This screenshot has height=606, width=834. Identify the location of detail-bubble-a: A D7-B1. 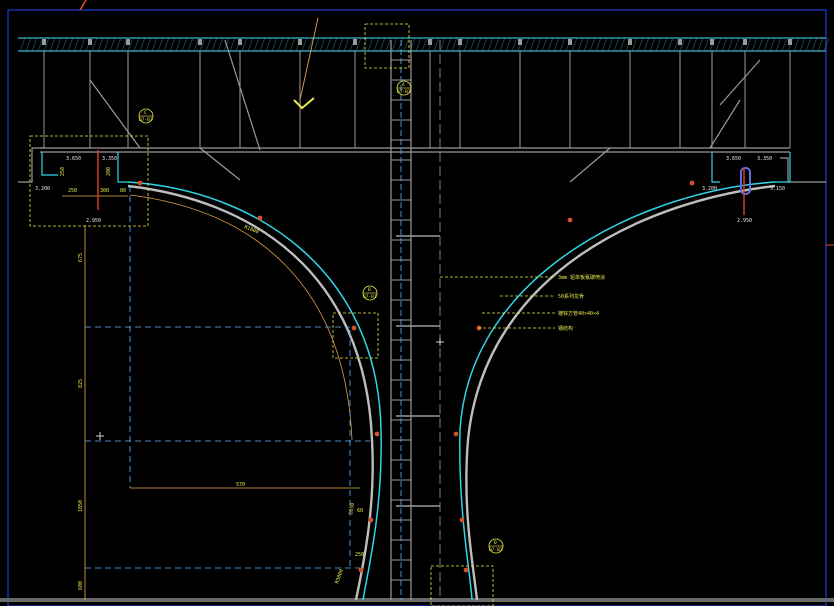
(404, 88).